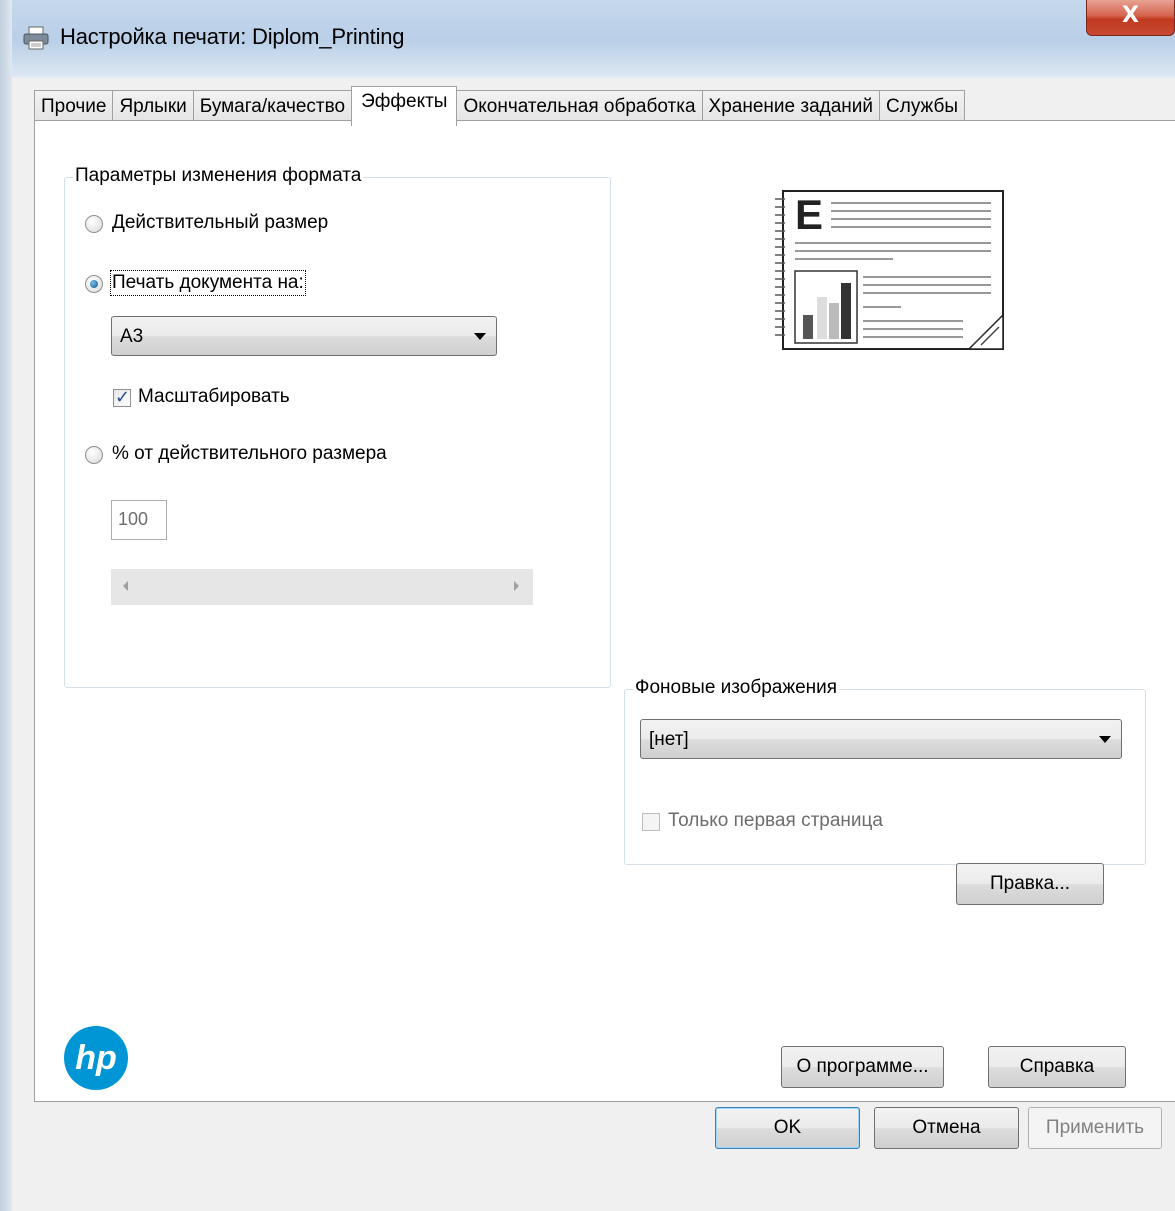 The height and width of the screenshot is (1211, 1175). I want to click on window-frame, so click(6, 605).